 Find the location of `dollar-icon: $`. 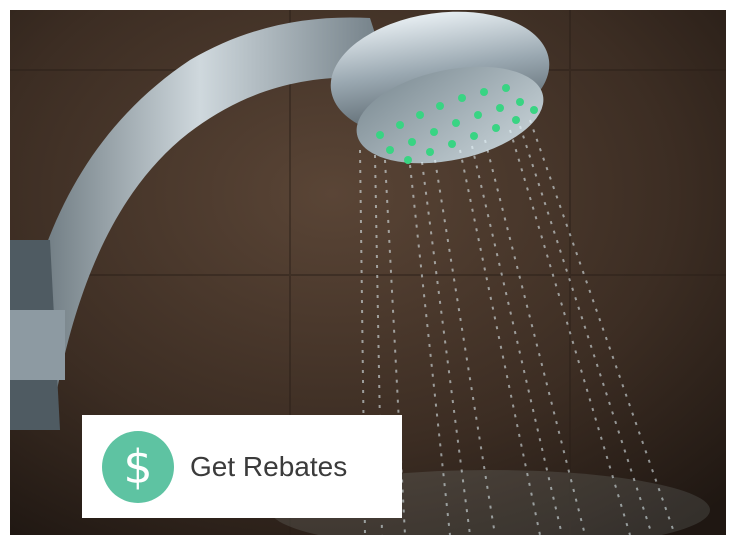

dollar-icon: $ is located at coordinates (138, 466).